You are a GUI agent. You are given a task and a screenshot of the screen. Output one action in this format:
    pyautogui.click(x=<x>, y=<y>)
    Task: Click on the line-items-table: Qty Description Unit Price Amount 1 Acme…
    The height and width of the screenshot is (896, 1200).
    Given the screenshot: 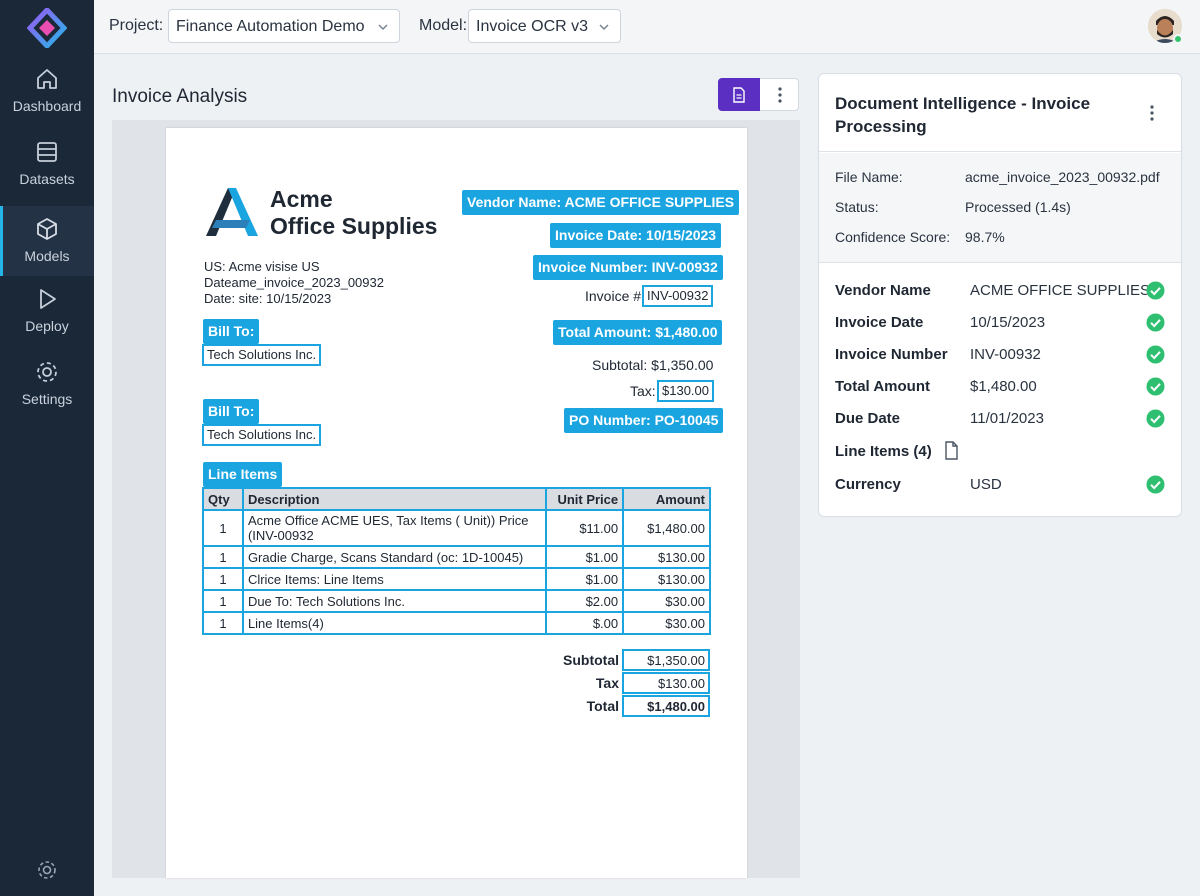 What is the action you would take?
    pyautogui.click(x=456, y=561)
    